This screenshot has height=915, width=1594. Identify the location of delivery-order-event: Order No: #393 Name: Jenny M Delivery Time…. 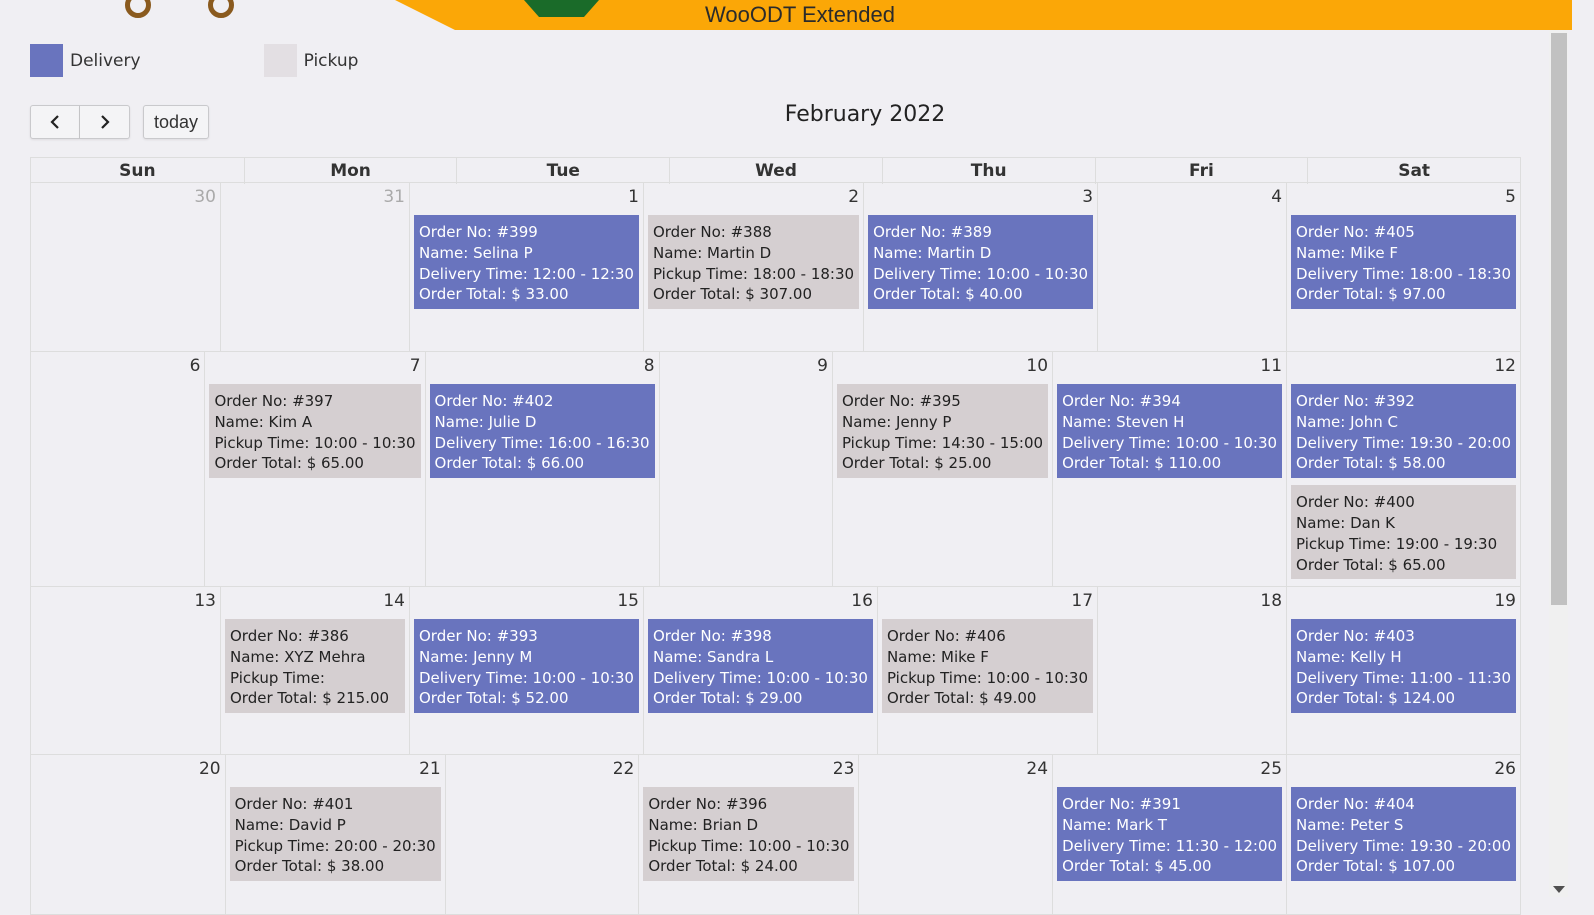
(526, 666).